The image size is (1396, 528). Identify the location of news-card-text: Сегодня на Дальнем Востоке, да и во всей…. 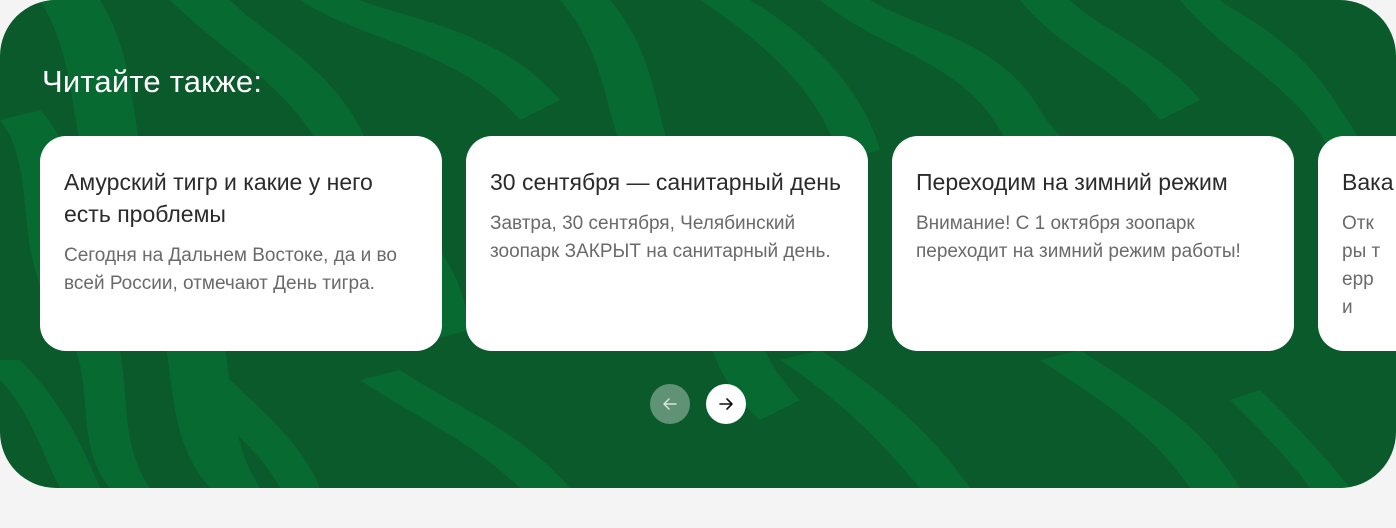
(230, 269).